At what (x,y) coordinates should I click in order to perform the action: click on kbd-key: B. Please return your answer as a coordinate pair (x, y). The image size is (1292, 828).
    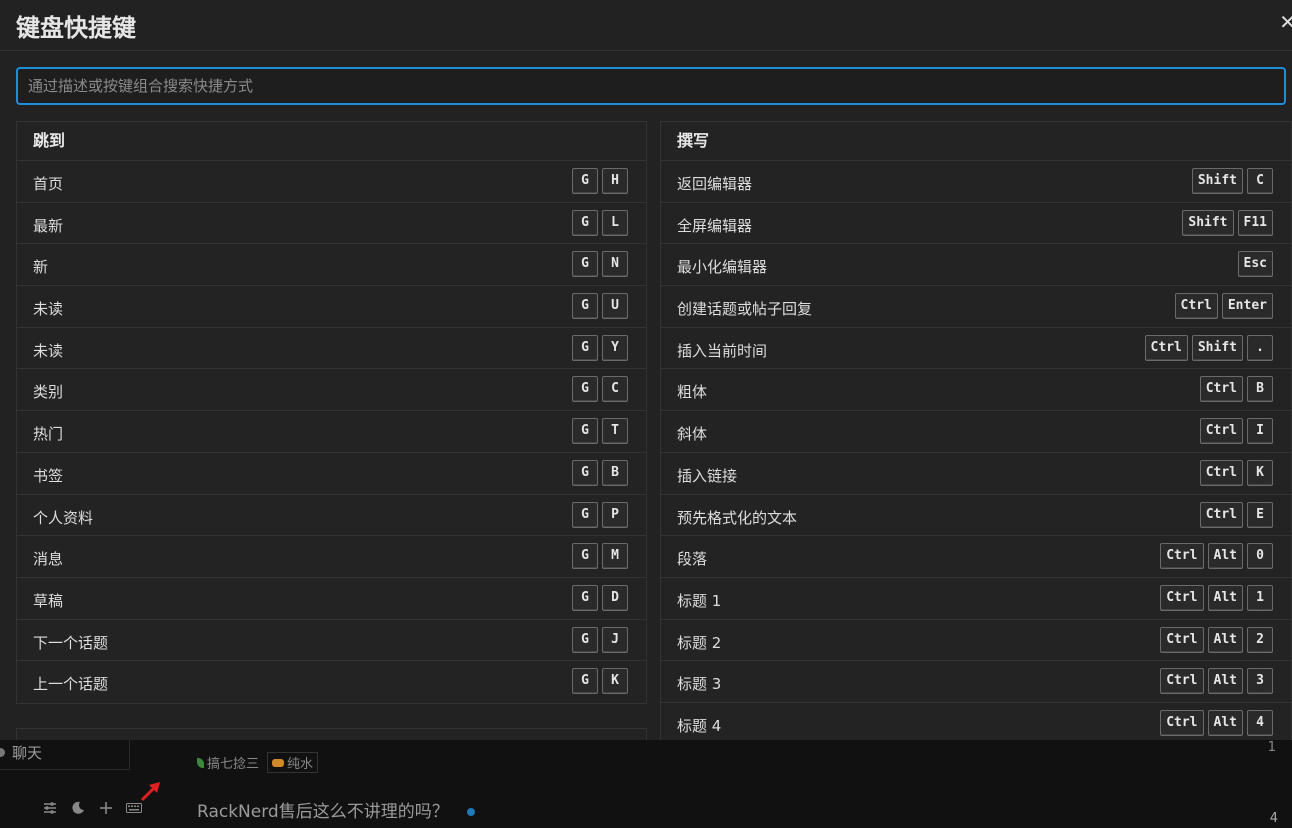
    Looking at the image, I should click on (1260, 389).